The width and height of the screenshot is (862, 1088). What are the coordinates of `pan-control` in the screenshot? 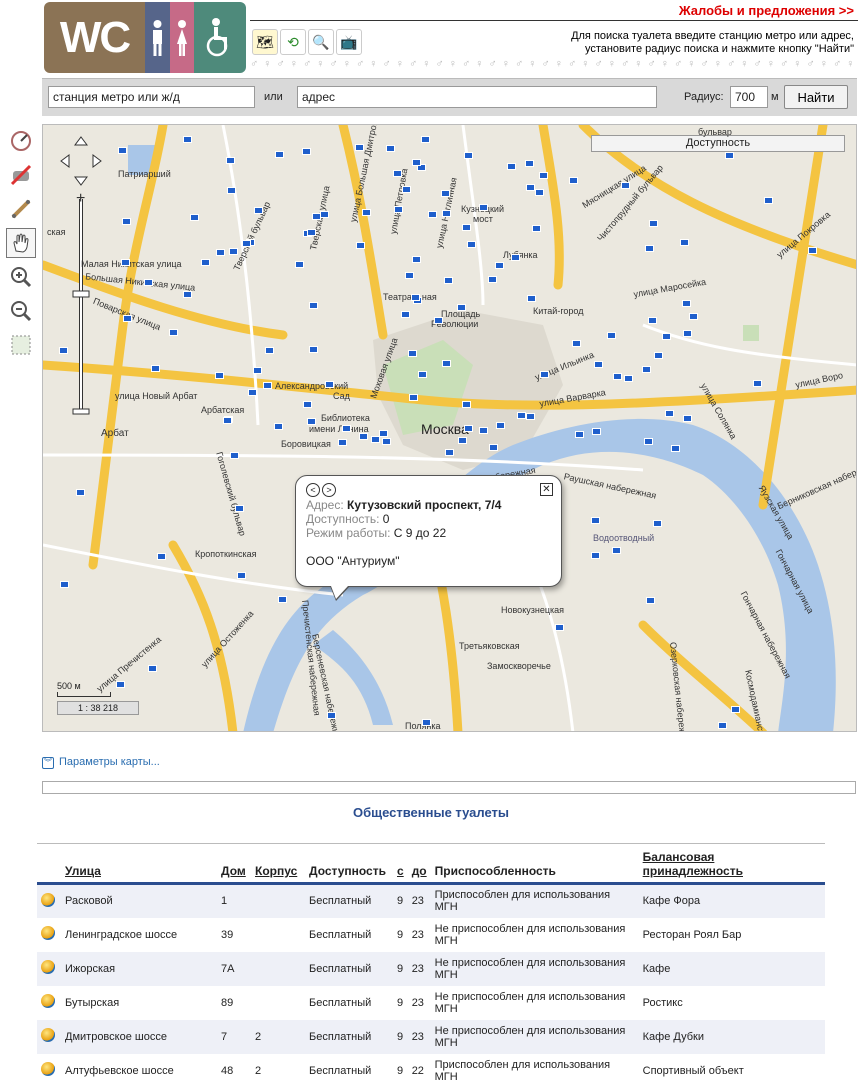 It's located at (81, 161).